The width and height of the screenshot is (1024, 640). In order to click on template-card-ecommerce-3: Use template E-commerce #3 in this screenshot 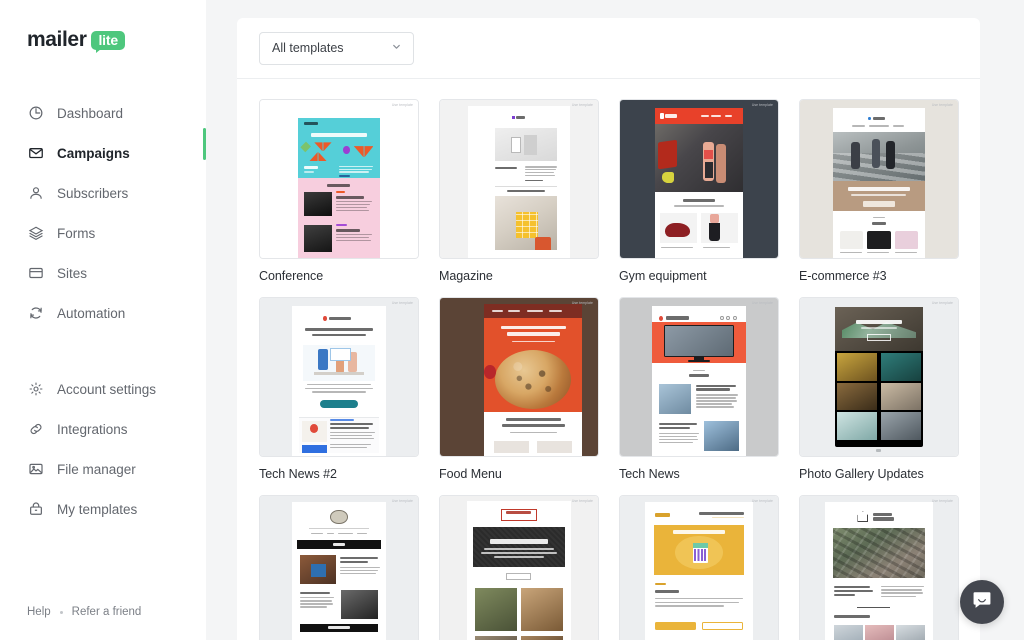, I will do `click(879, 191)`.